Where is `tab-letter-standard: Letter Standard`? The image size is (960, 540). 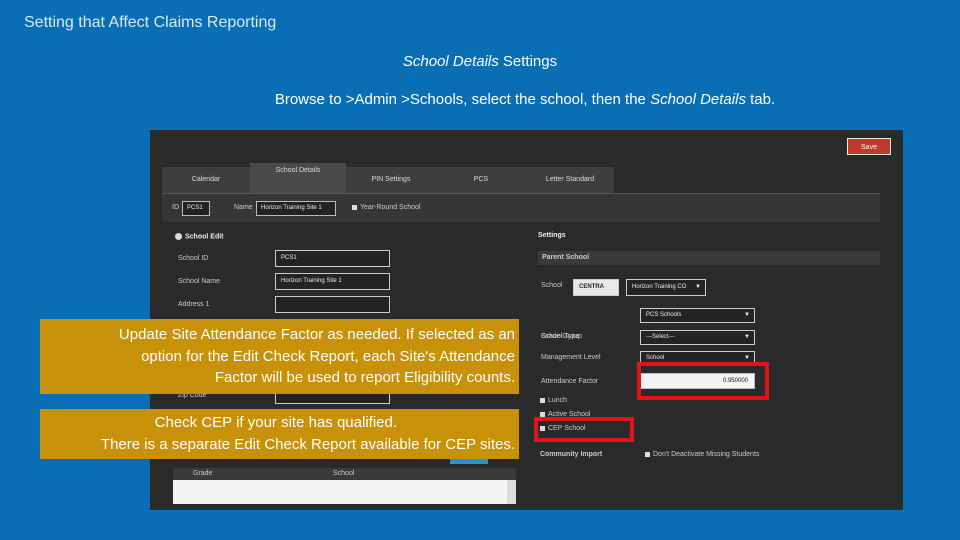 tab-letter-standard: Letter Standard is located at coordinates (570, 180).